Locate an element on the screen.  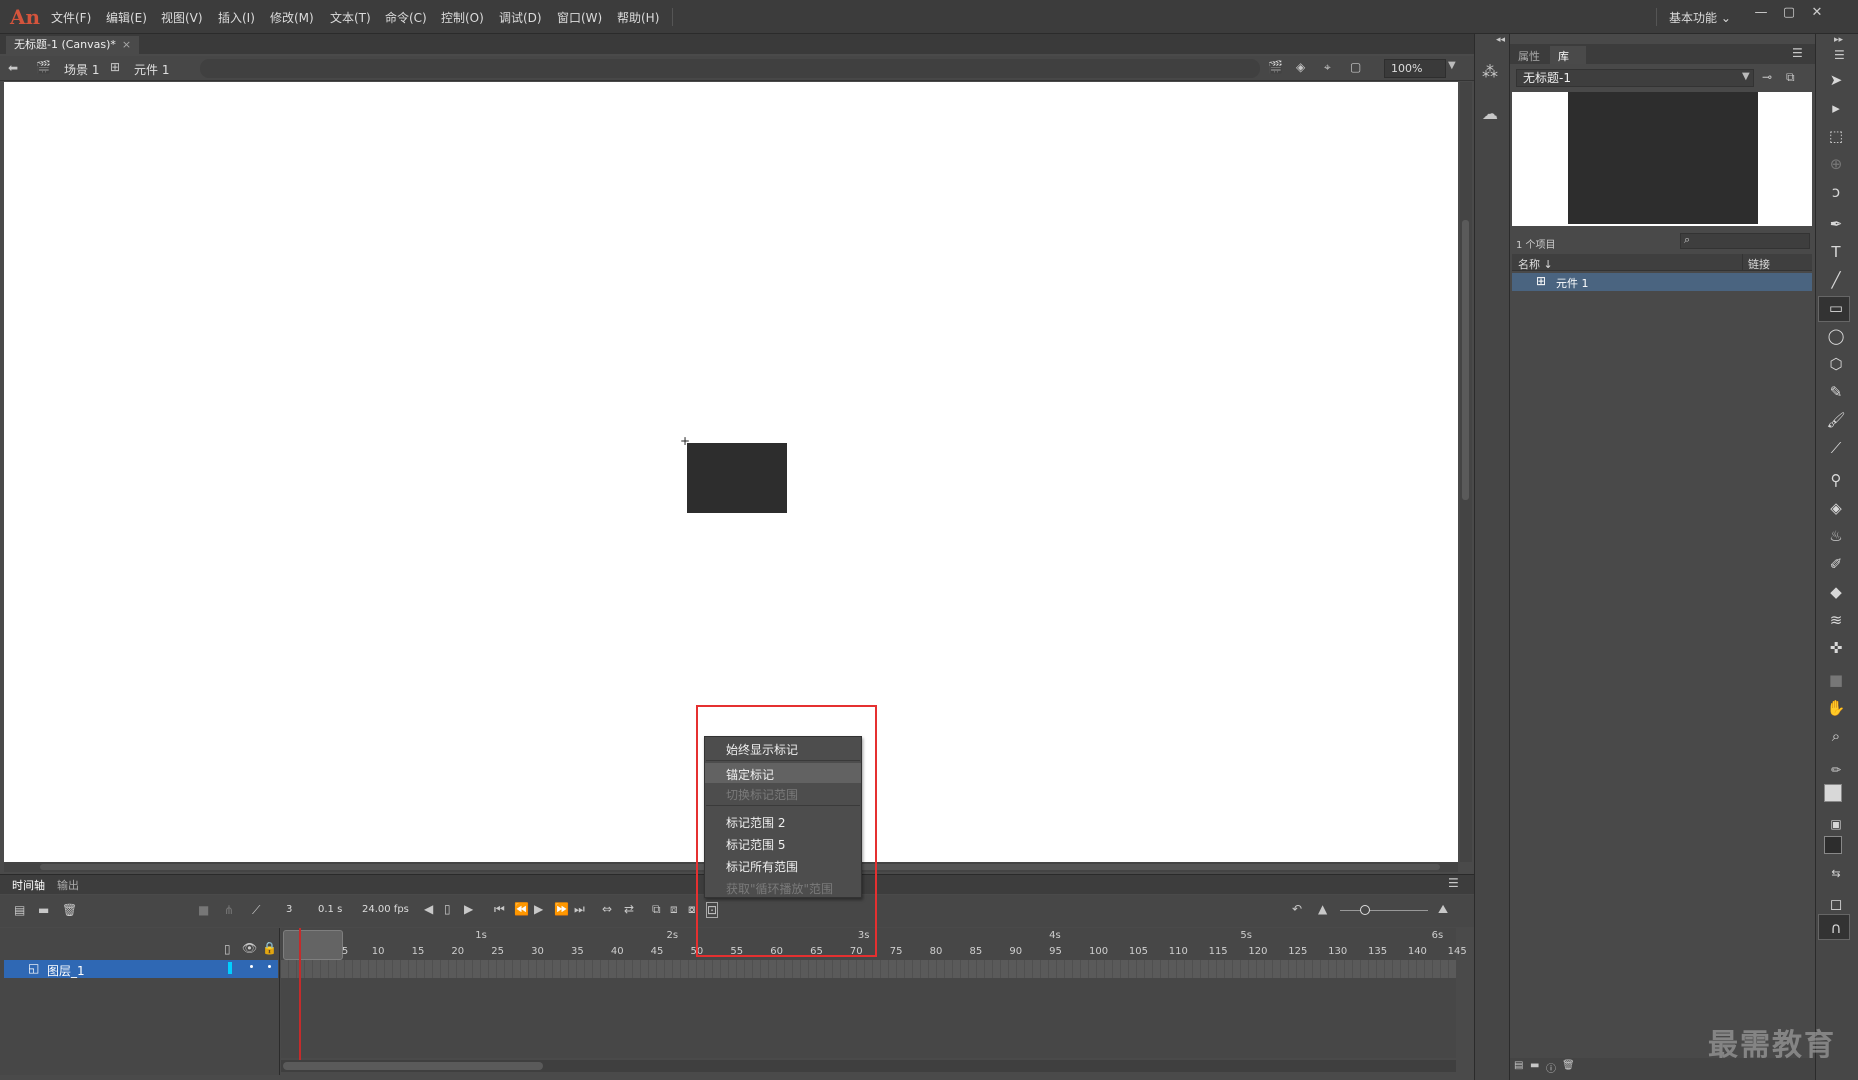
outline-toggle-icon: ▯ is located at coordinates (227, 949).